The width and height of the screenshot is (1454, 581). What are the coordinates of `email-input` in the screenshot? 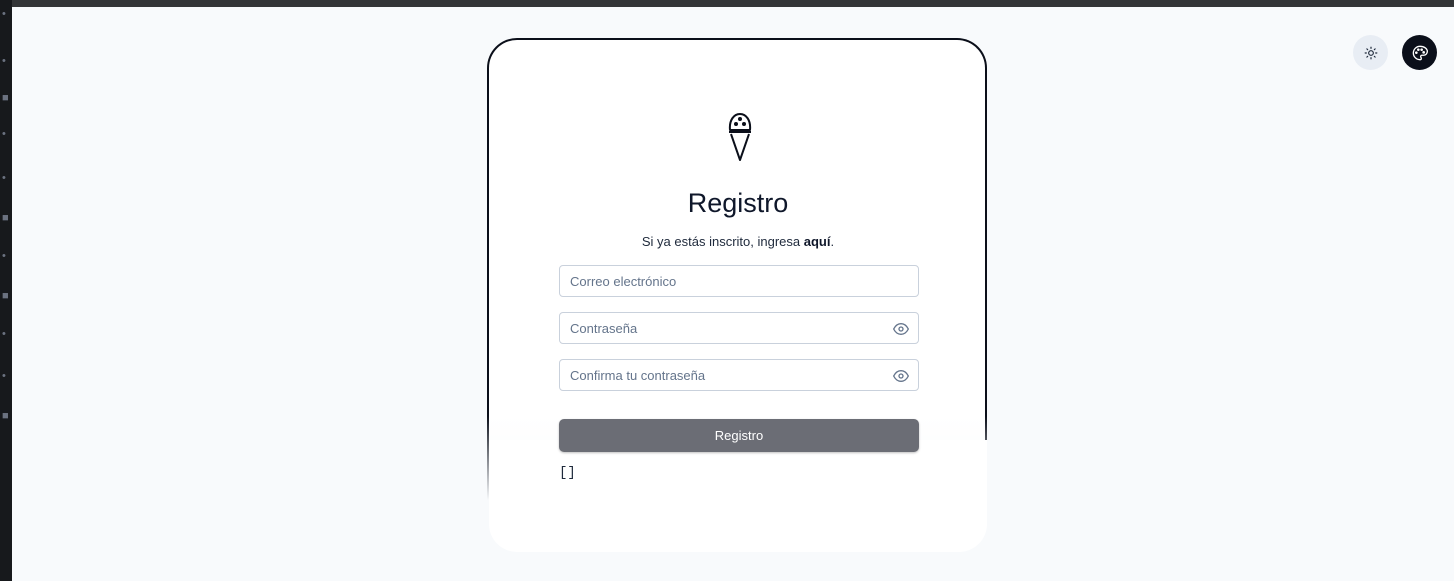 It's located at (739, 281).